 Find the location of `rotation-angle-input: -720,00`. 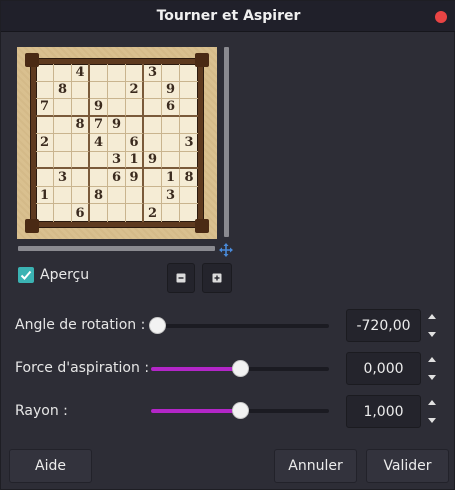

rotation-angle-input: -720,00 is located at coordinates (383, 325).